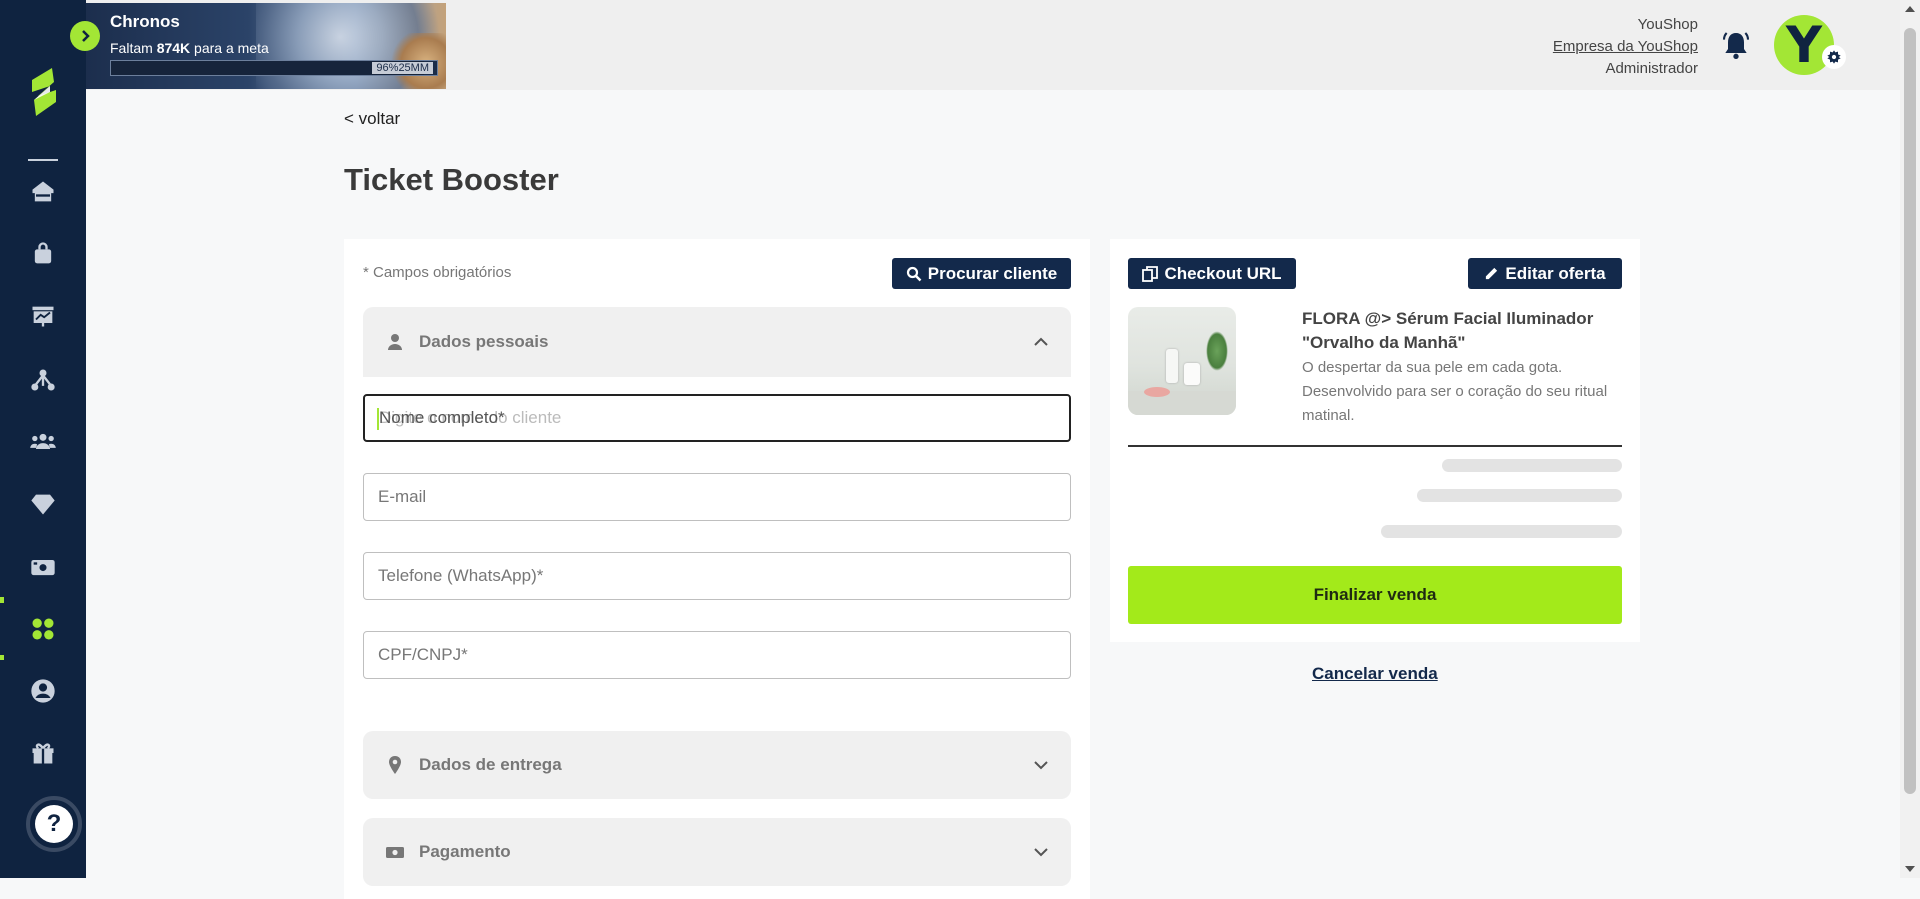  Describe the element at coordinates (992, 273) in the screenshot. I see `search-client-label: Procurar cliente` at that location.